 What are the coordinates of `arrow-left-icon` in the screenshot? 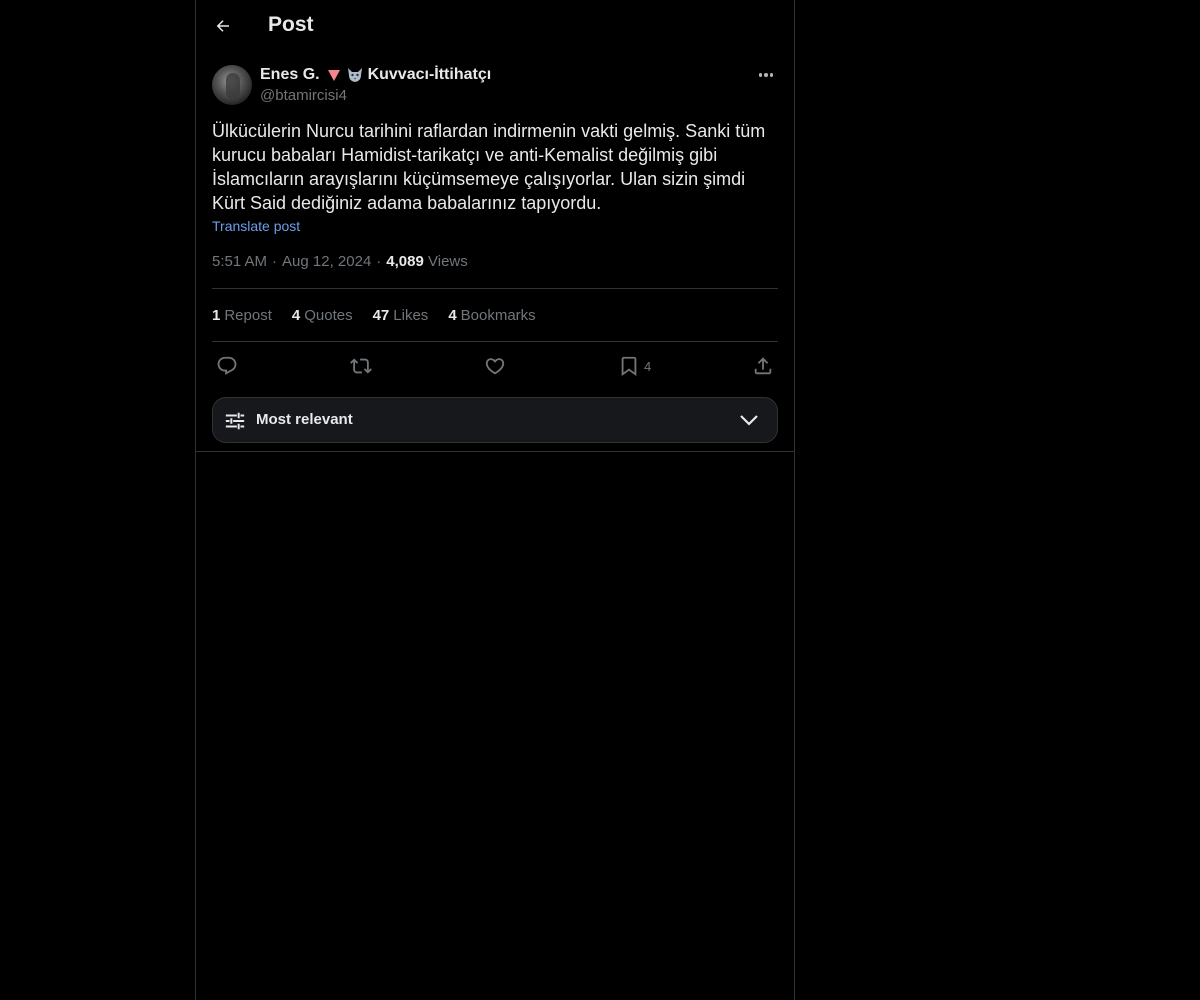 It's located at (222, 26).